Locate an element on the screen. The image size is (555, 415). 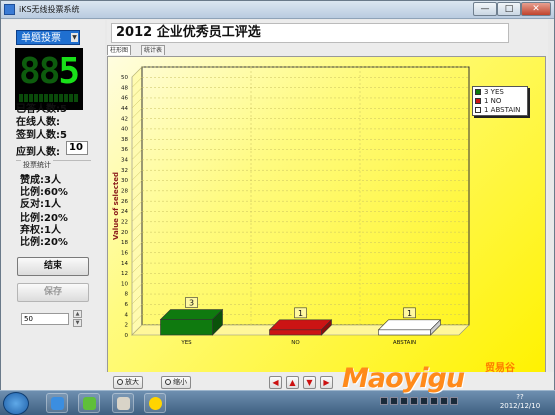
window-title: iKS无线投票系统 is located at coordinates (49, 9).